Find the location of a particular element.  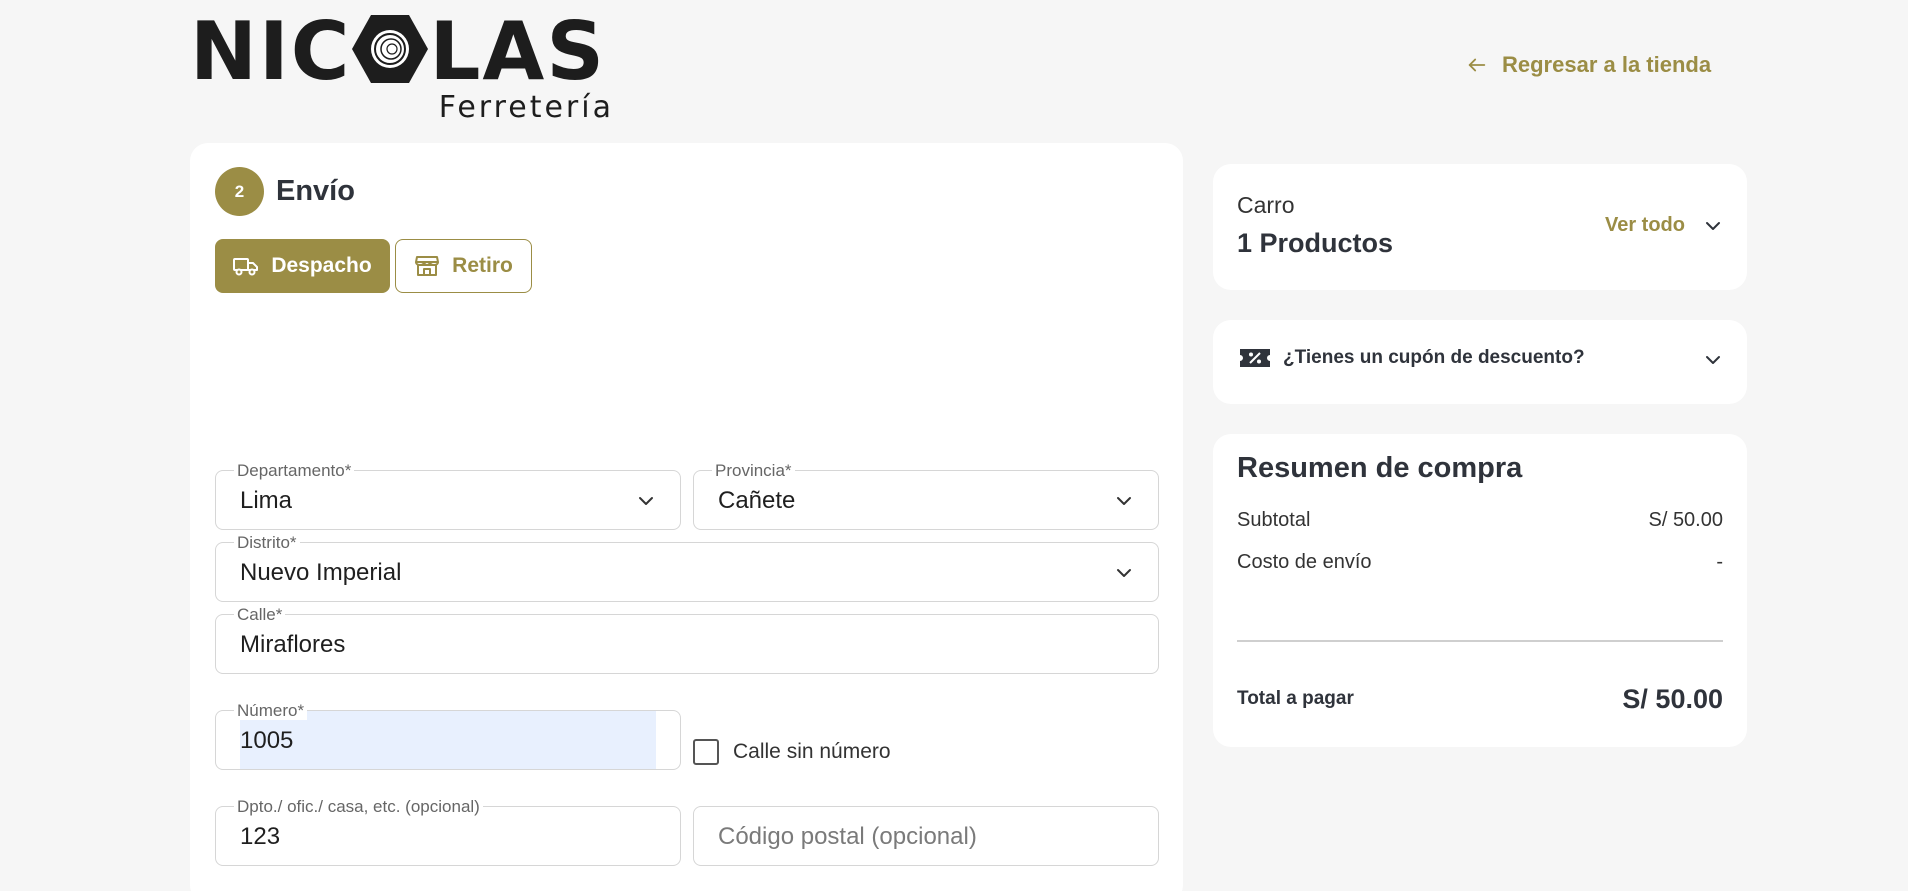

departamento-select: Departamento* Lima is located at coordinates (448, 496).